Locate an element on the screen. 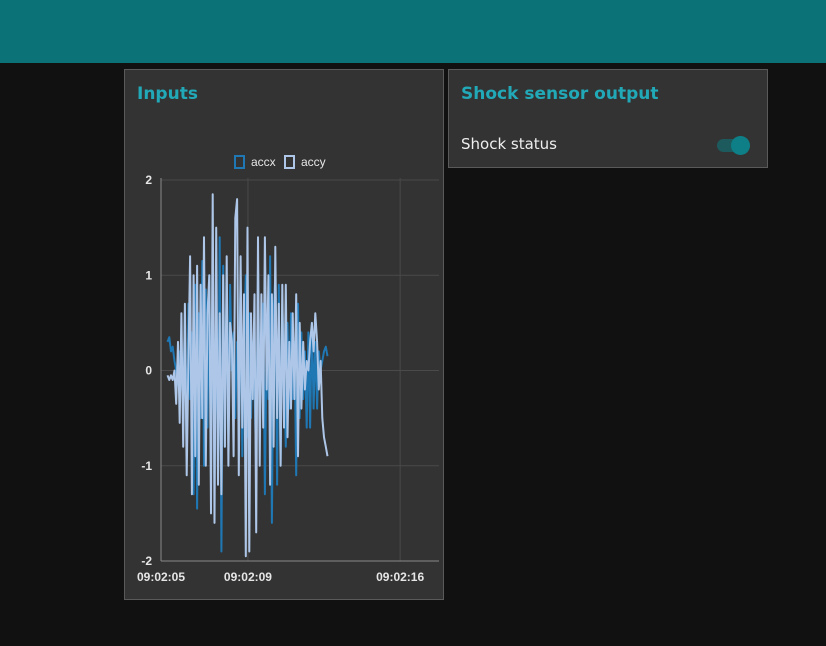 The height and width of the screenshot is (646, 826). legend-label: accy is located at coordinates (313, 162).